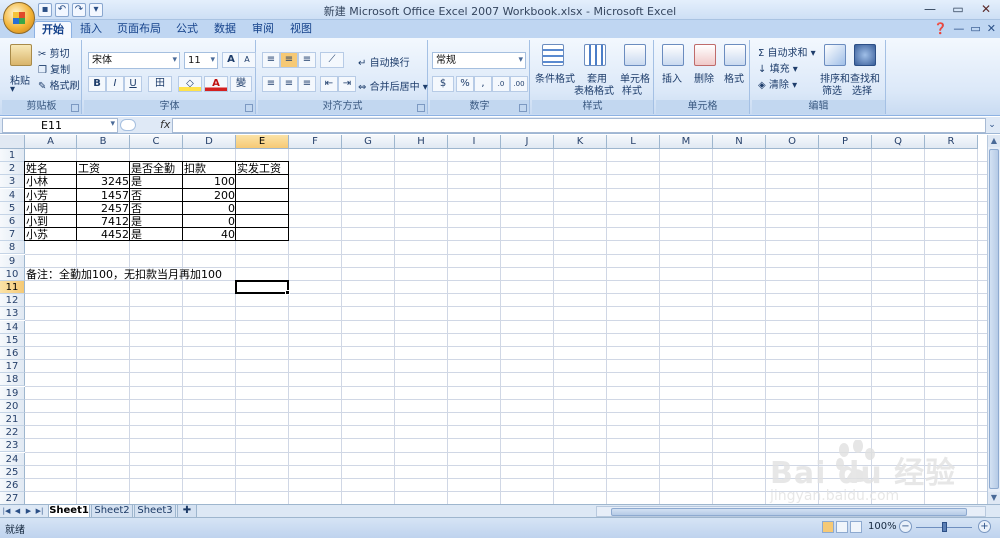  What do you see at coordinates (54, 52) in the screenshot?
I see `cut-button: ✂ 剪切` at bounding box center [54, 52].